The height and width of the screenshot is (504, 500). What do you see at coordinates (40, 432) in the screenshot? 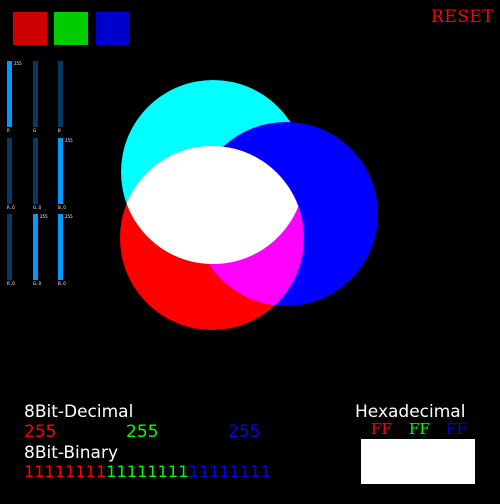
I see `decimal-red-value: 255` at bounding box center [40, 432].